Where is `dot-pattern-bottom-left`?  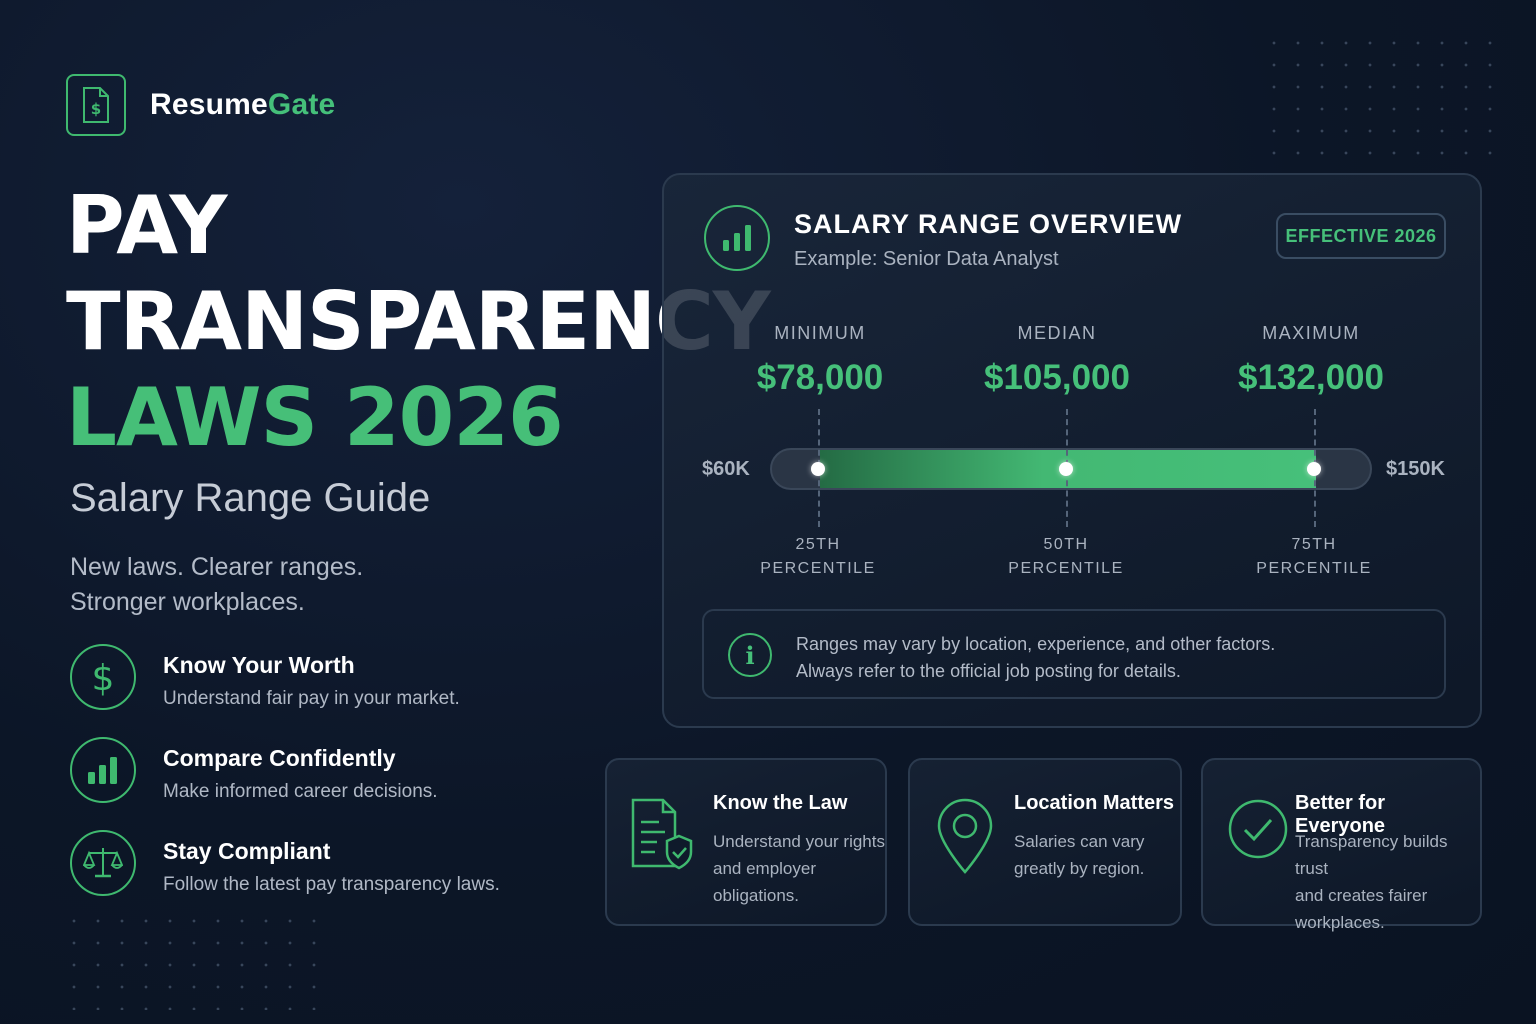
dot-pattern-bottom-left is located at coordinates (197, 960).